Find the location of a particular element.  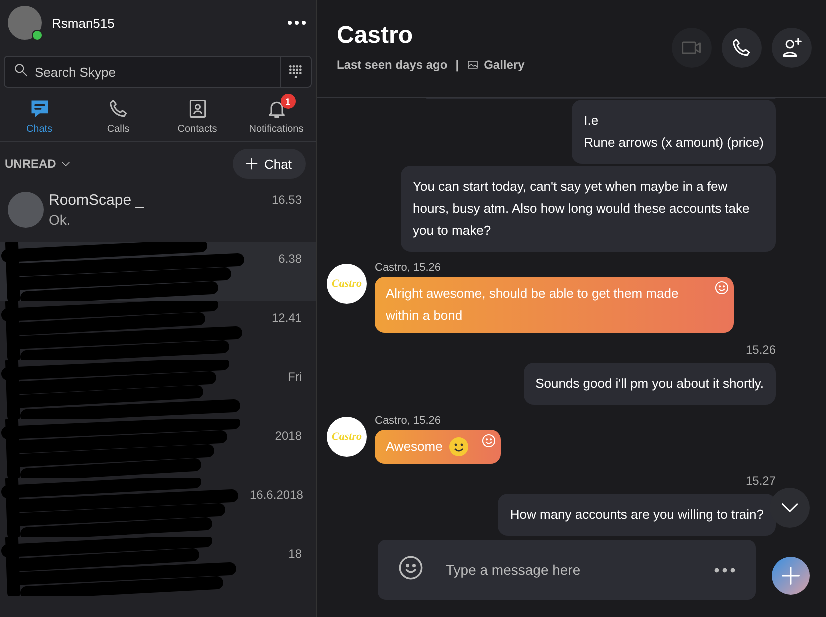

incoming-message-bubble: Awesome is located at coordinates (438, 447).